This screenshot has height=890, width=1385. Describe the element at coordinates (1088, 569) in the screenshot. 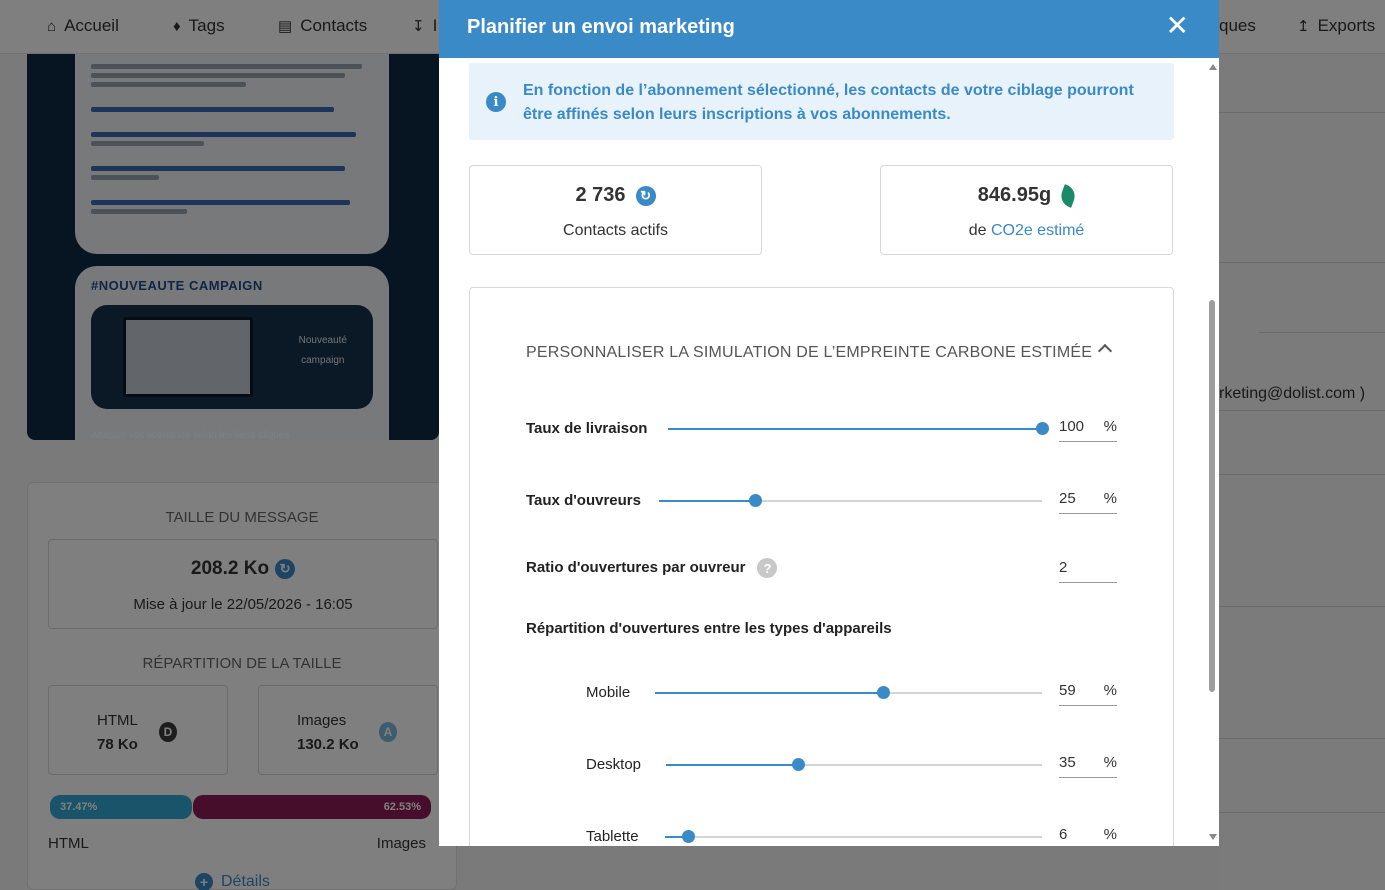

I see `opens-per-opener-input: 2` at that location.